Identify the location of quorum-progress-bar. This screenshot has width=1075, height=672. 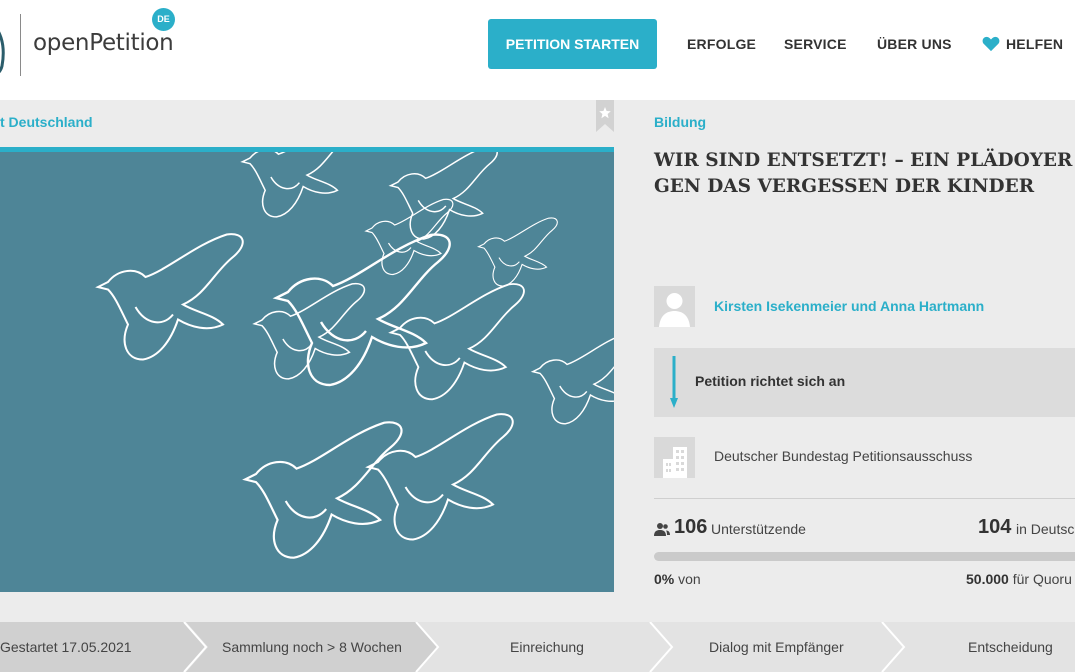
(864, 556).